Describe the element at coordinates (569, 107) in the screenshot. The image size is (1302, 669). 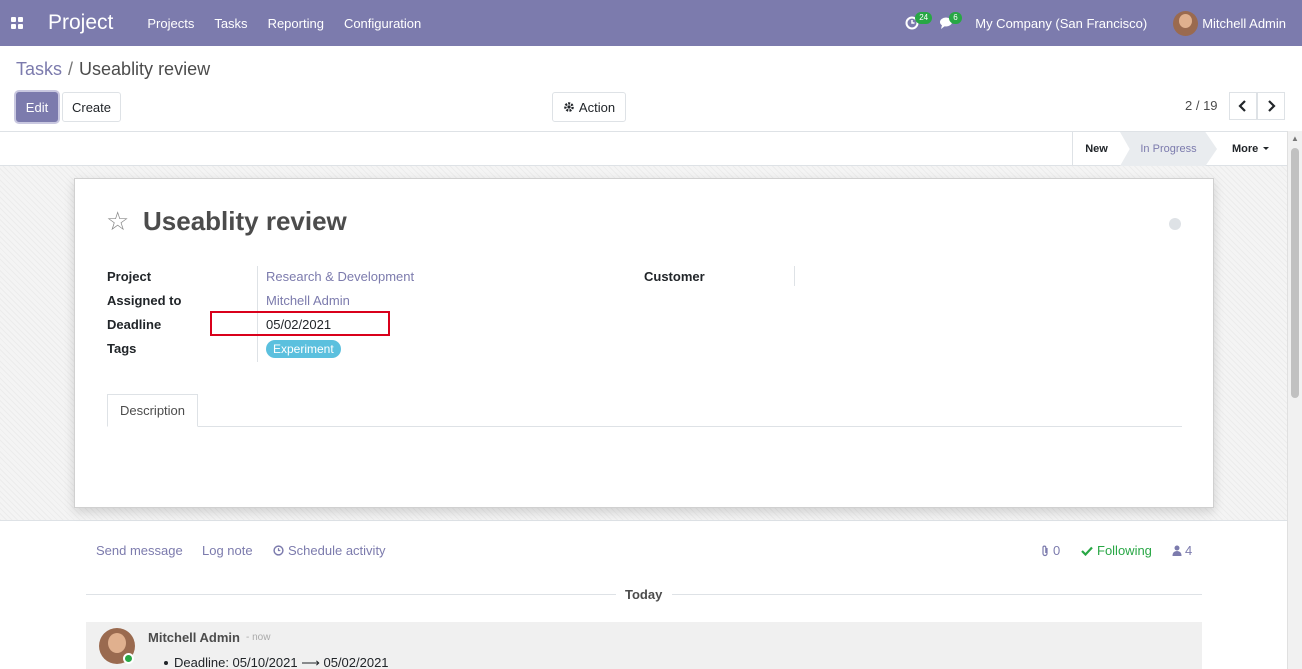
I see `gear-icon` at that location.